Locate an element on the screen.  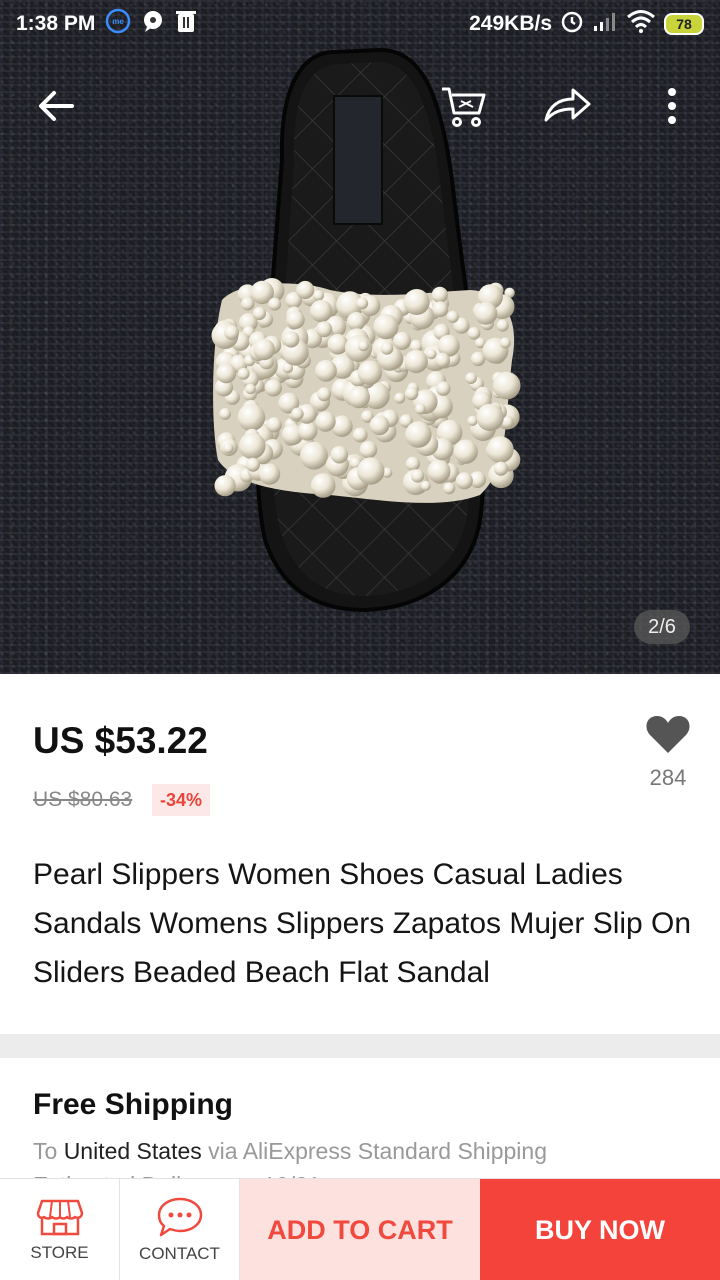
wishlist-count: 284 is located at coordinates (668, 777).